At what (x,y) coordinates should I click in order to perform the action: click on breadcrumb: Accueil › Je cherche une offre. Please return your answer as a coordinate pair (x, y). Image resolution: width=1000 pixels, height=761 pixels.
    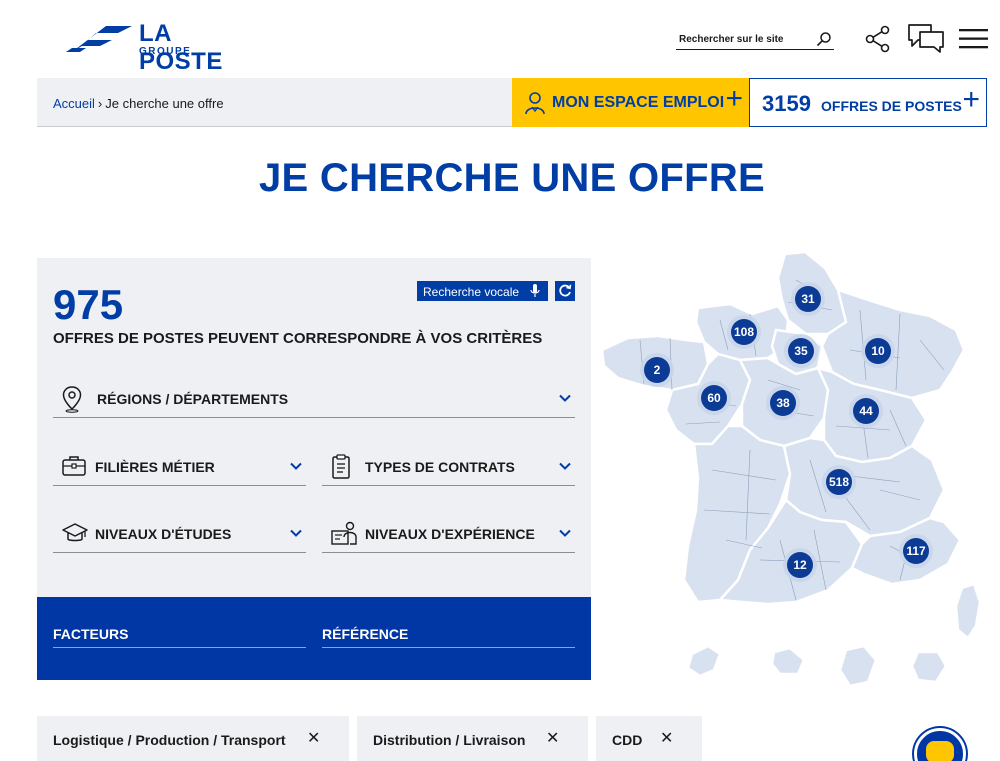
    Looking at the image, I should click on (138, 103).